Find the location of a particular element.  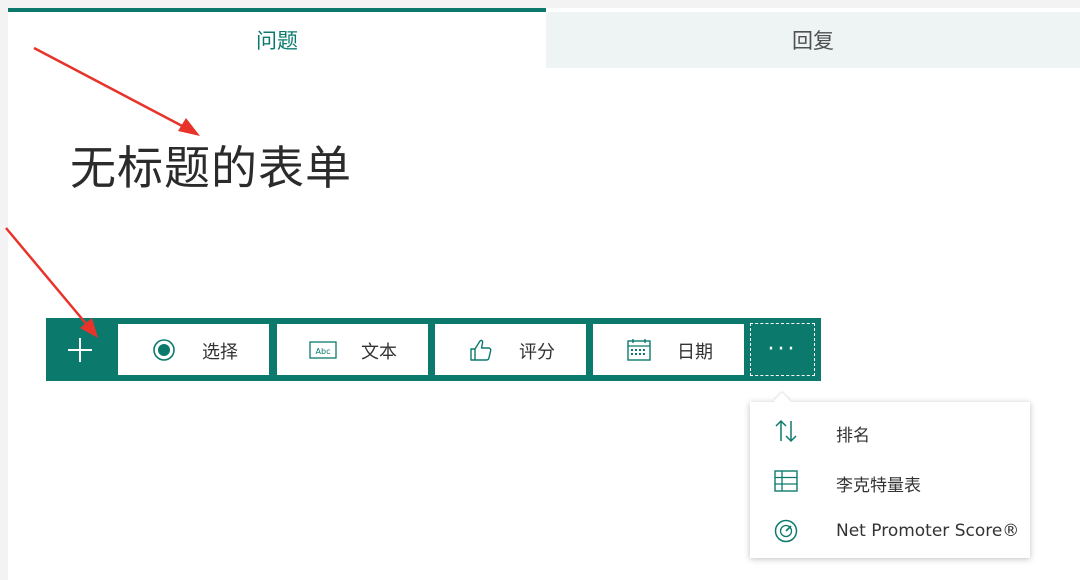

add-new-button is located at coordinates (80, 349).